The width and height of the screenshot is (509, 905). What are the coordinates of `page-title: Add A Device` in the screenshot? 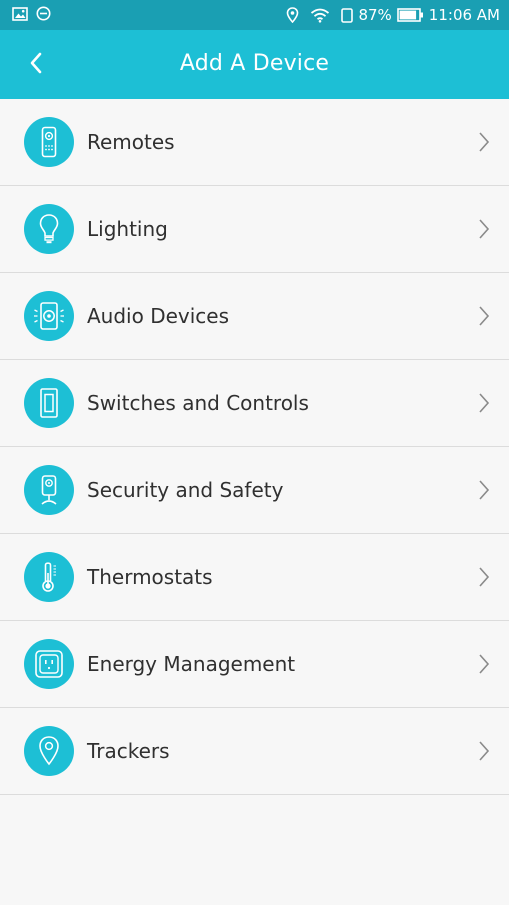 It's located at (254, 63).